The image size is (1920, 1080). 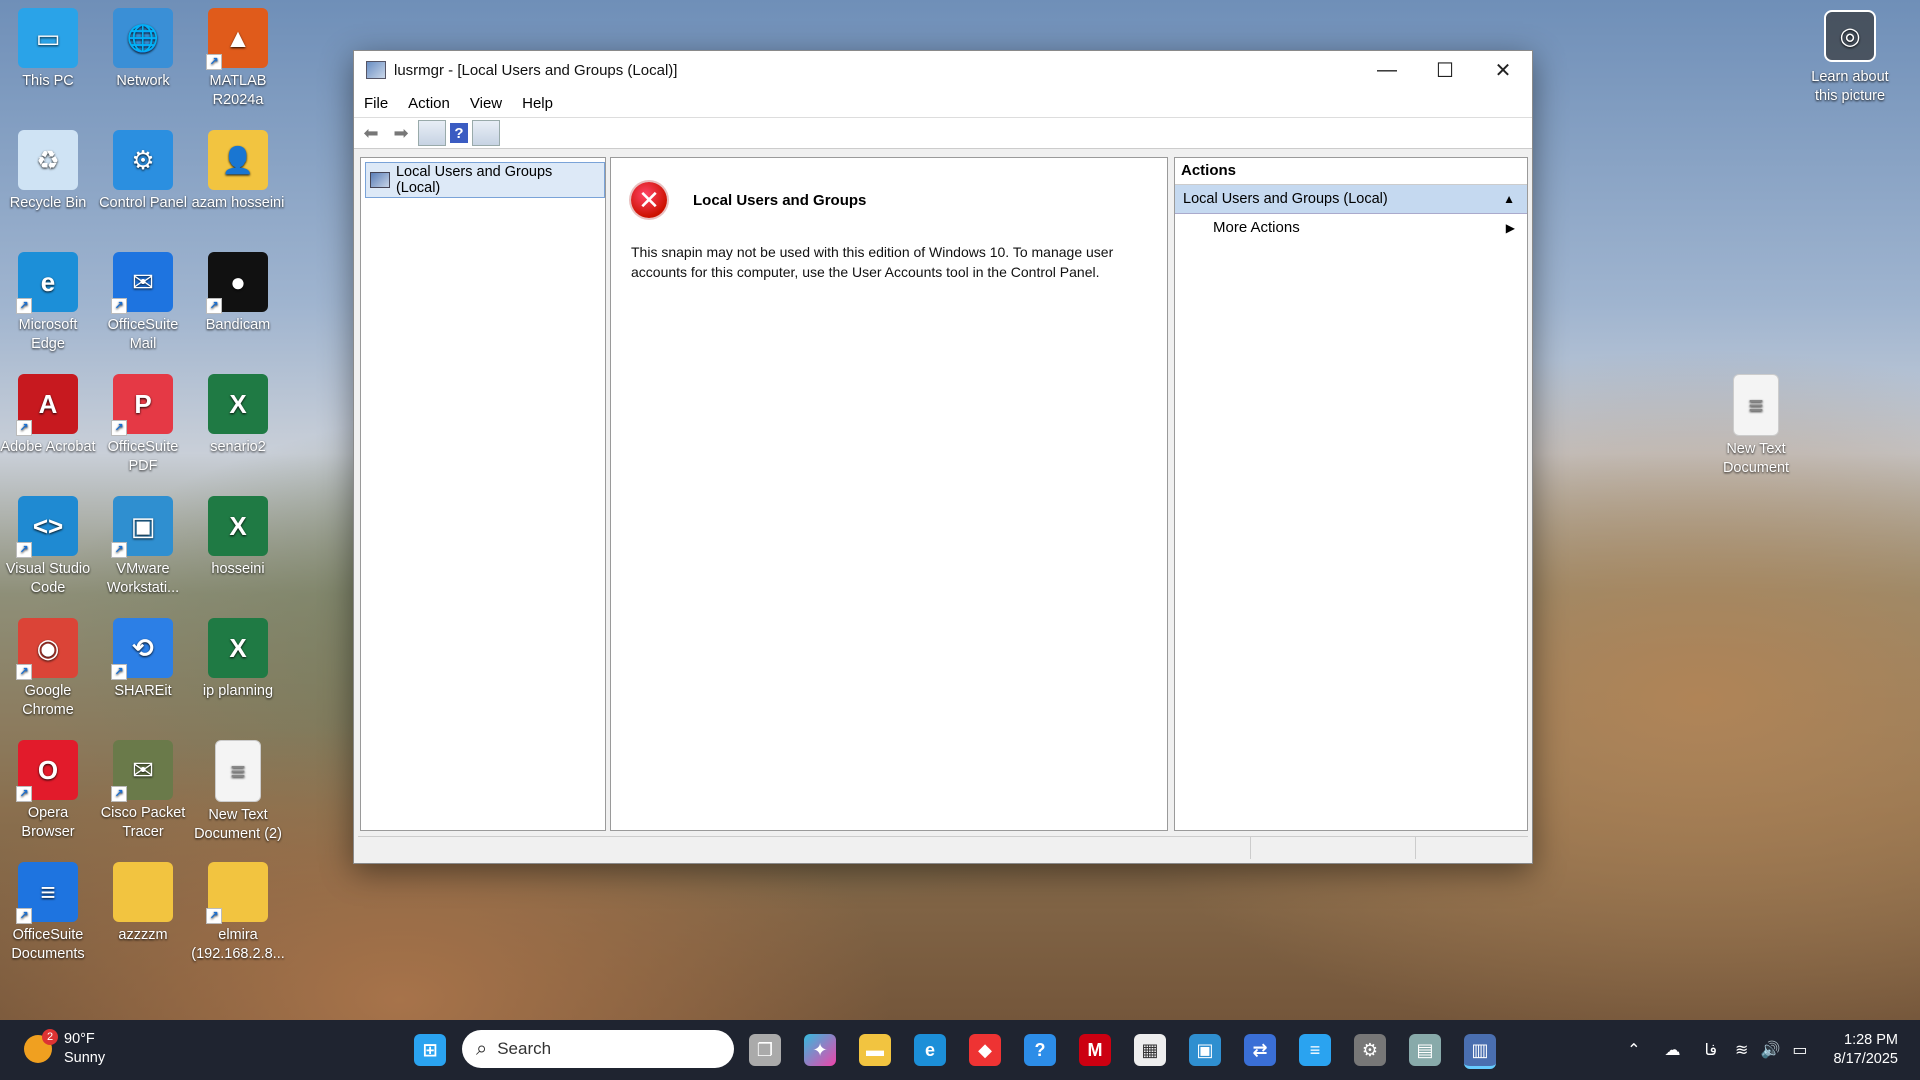 What do you see at coordinates (1756, 424) in the screenshot?
I see `desktop-icon: ≡ New Text Document` at bounding box center [1756, 424].